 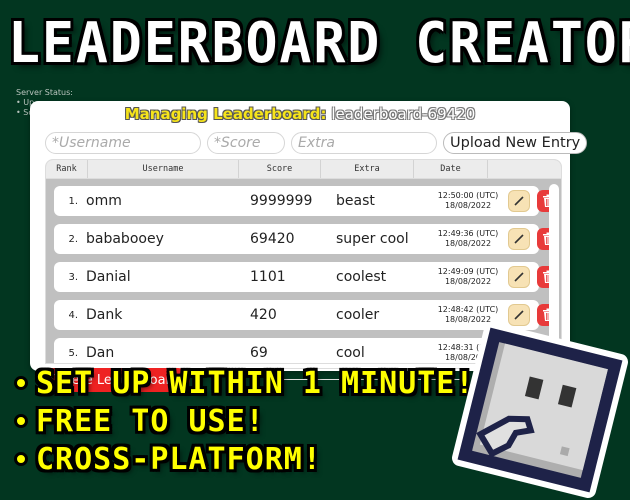 What do you see at coordinates (67, 169) in the screenshot?
I see `column-header-rank: Rank` at bounding box center [67, 169].